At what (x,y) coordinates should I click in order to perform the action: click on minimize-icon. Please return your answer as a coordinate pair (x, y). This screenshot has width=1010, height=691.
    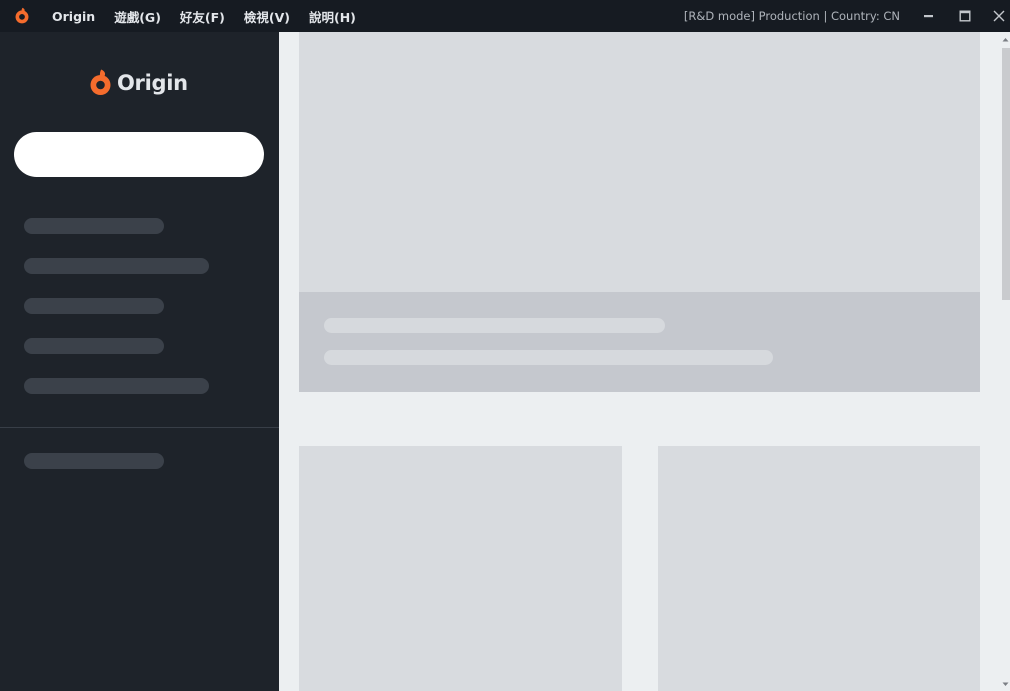
    Looking at the image, I should click on (928, 16).